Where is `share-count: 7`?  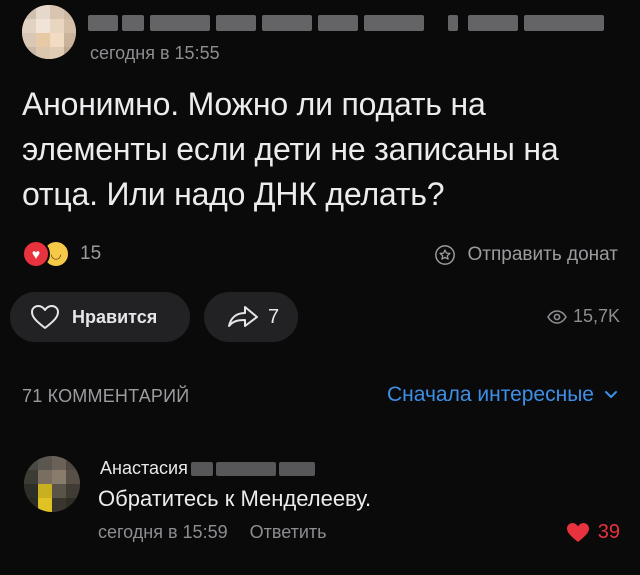
share-count: 7 is located at coordinates (274, 316).